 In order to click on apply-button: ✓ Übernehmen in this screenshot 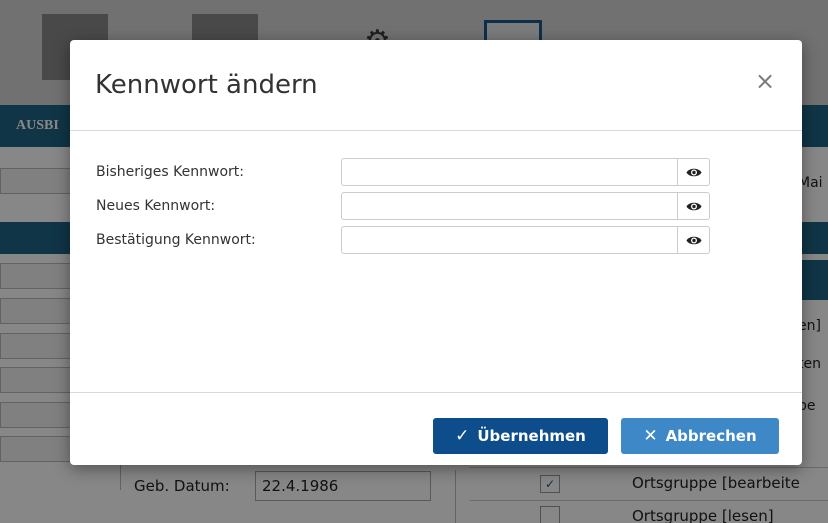, I will do `click(520, 436)`.